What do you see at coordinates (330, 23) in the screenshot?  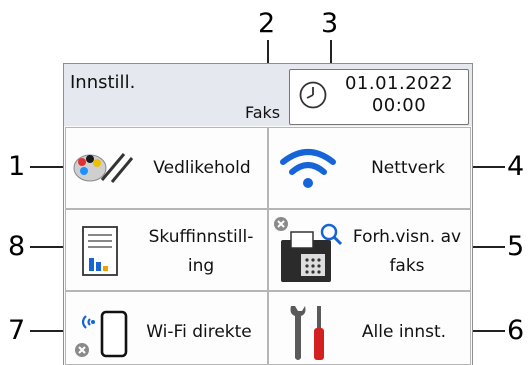 I see `callout-3: 3` at bounding box center [330, 23].